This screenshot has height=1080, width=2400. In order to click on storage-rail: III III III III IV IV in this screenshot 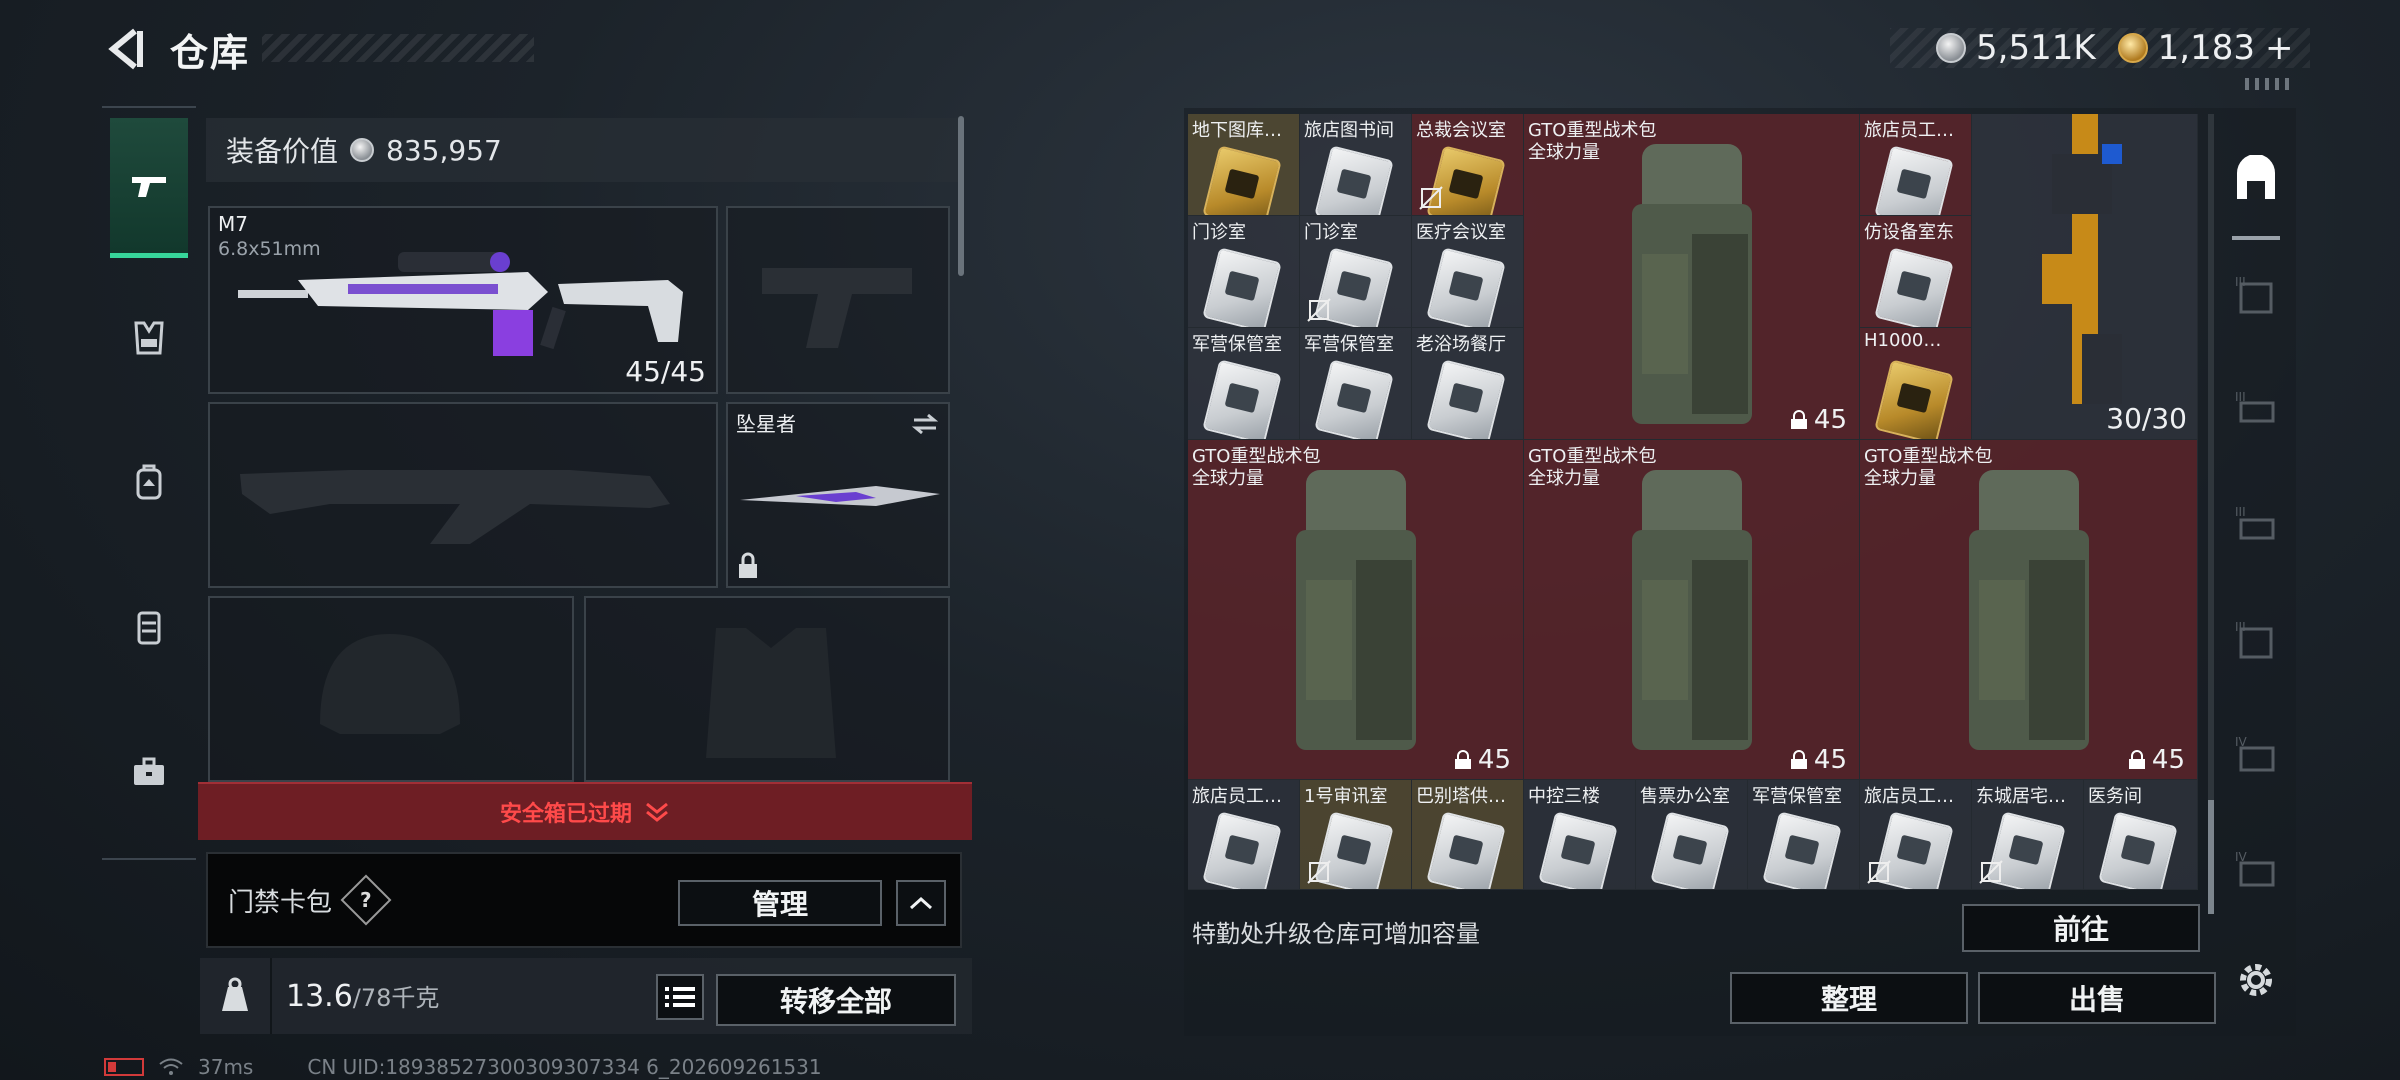, I will do `click(2256, 553)`.